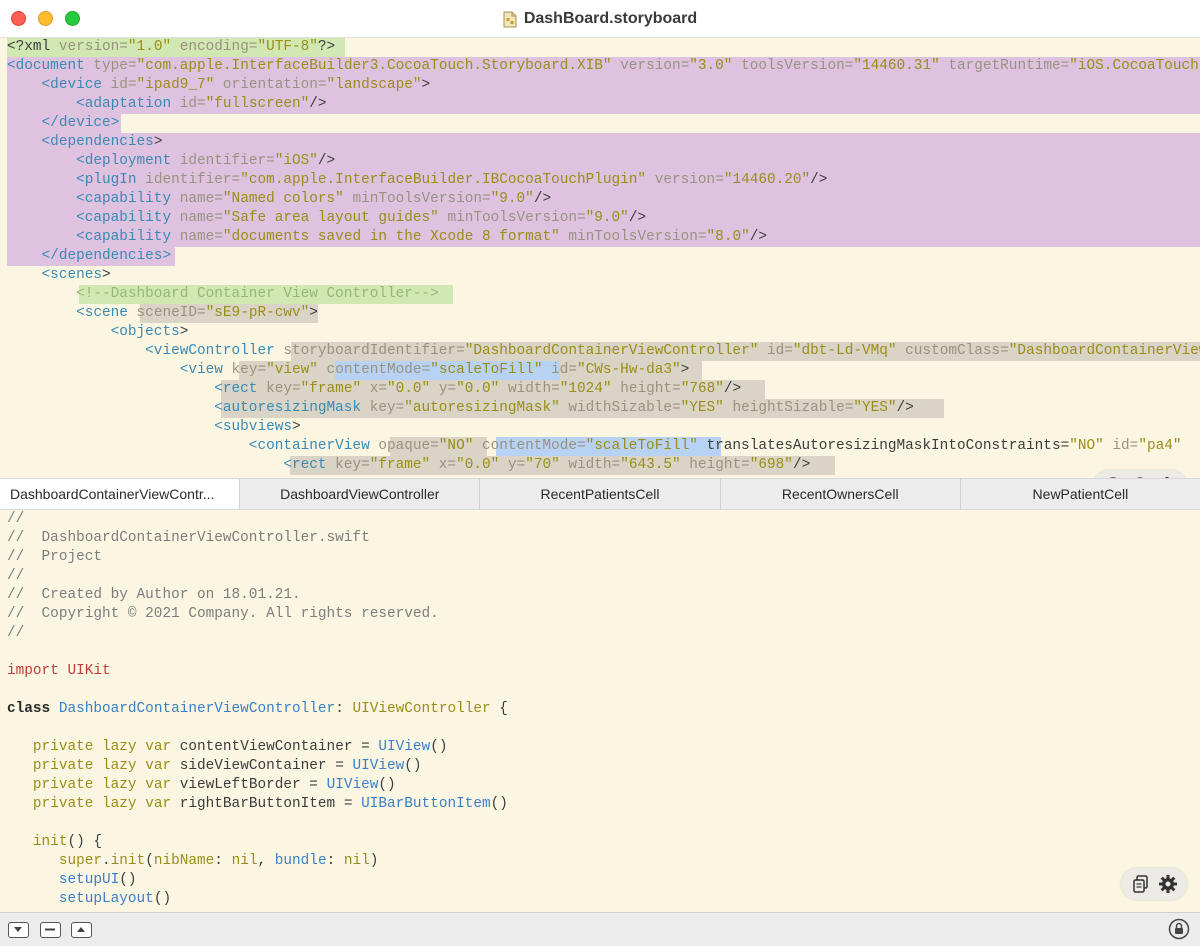 The width and height of the screenshot is (1200, 946). Describe the element at coordinates (98, 332) in the screenshot. I see `xml-line: <objects>` at that location.